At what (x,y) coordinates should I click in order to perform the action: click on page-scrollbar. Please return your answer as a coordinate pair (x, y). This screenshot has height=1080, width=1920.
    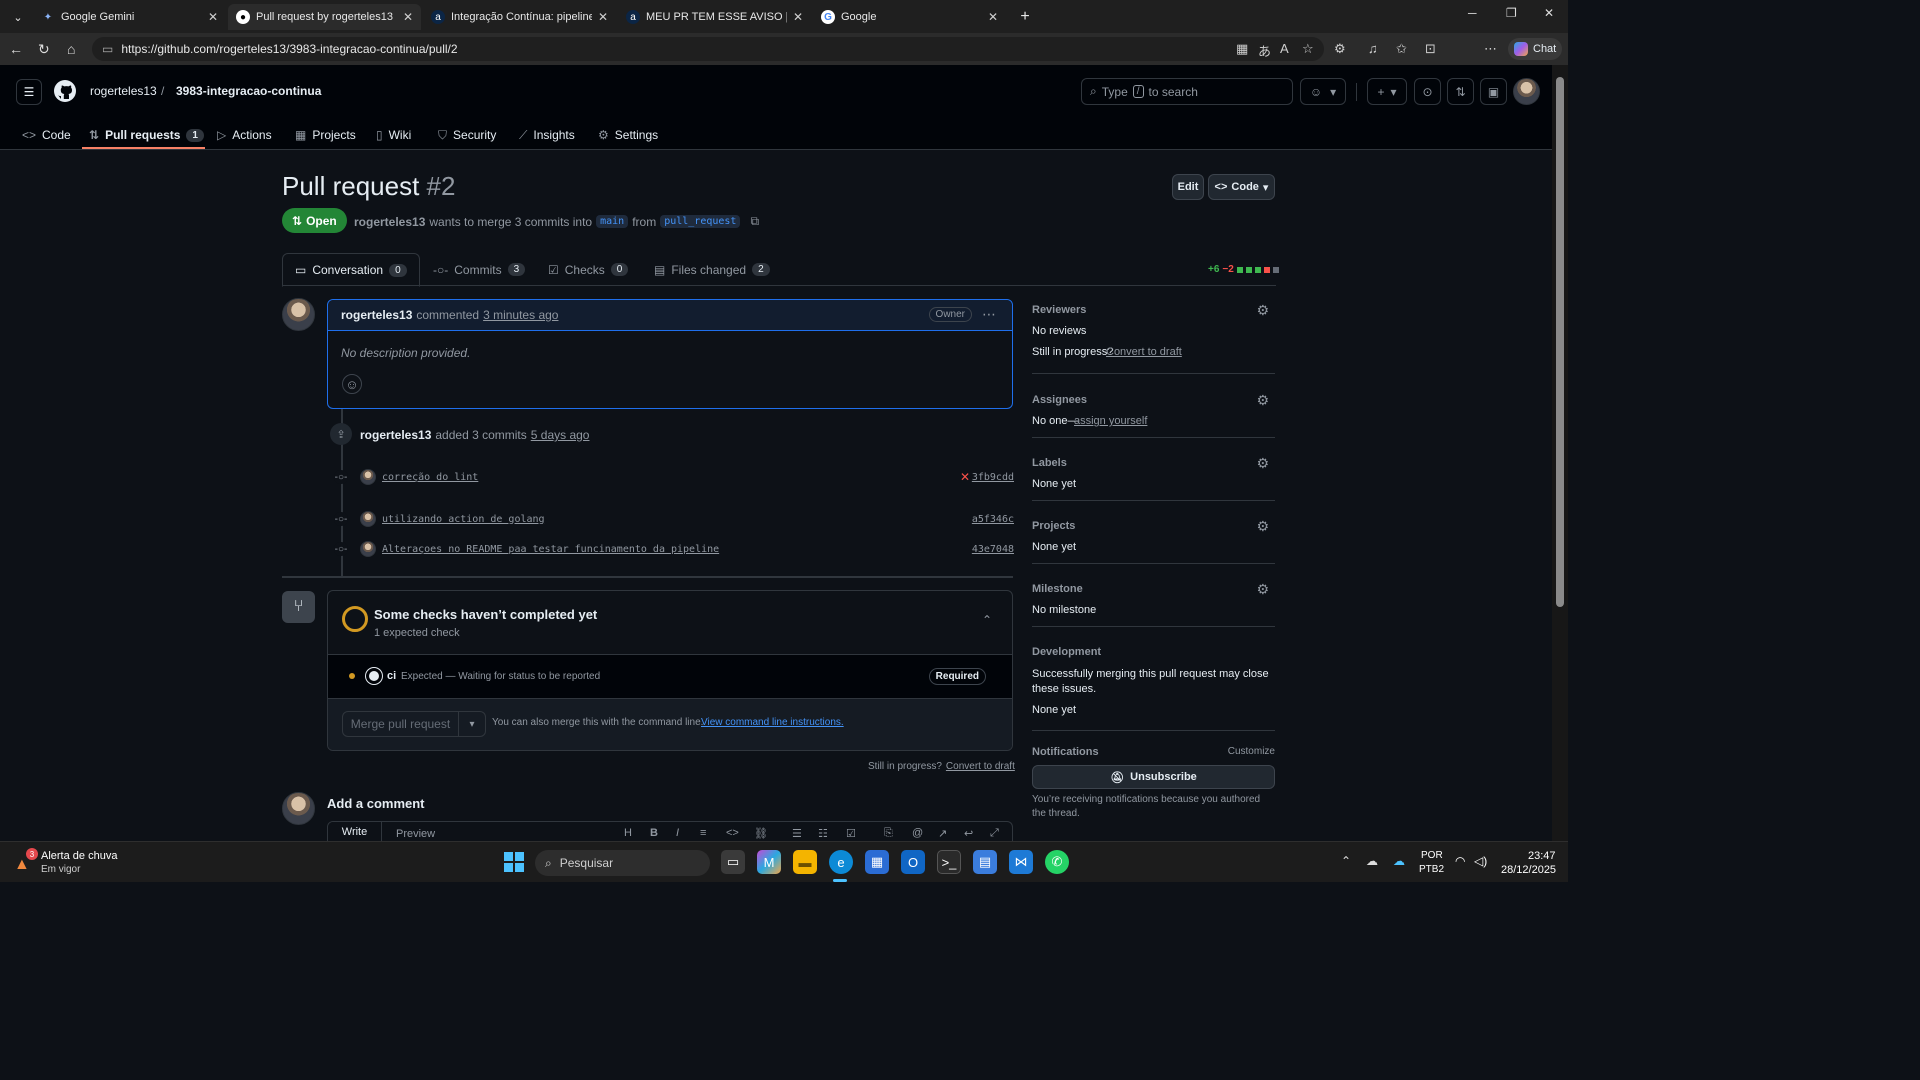
    Looking at the image, I should click on (1560, 453).